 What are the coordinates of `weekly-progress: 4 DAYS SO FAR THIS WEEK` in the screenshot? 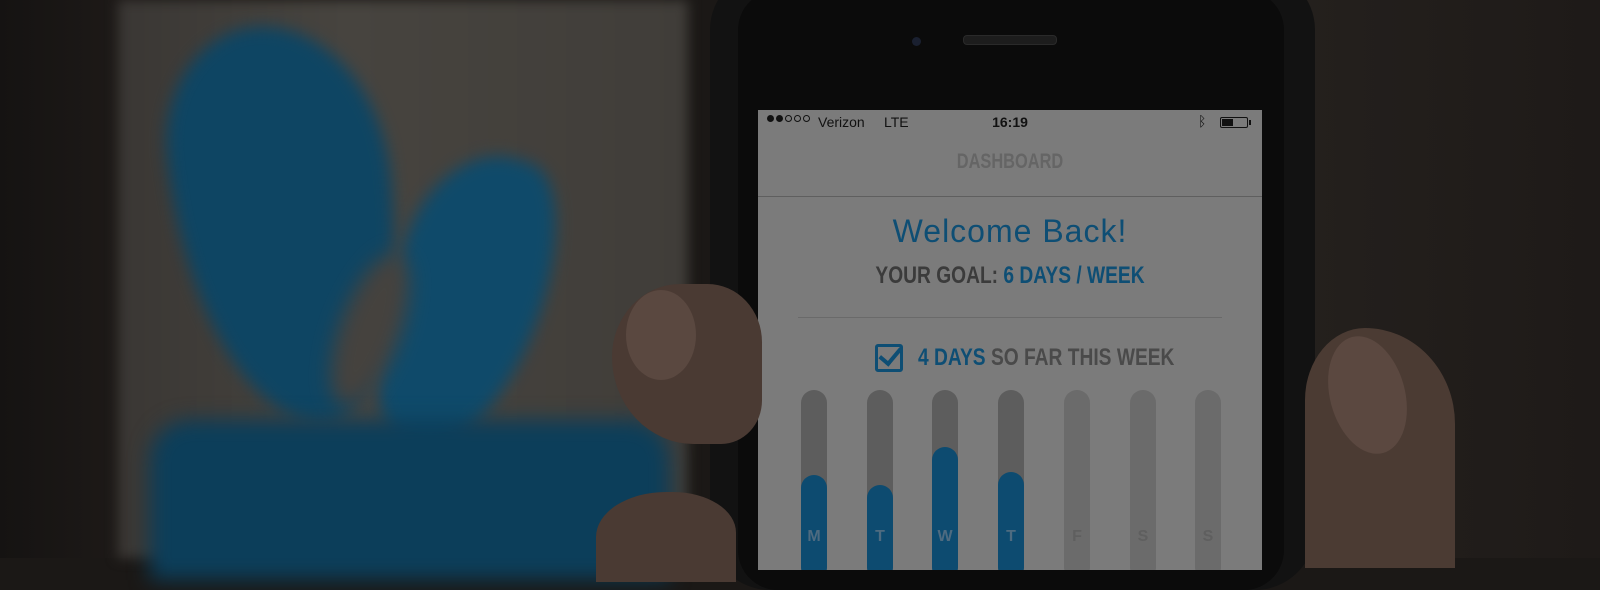 It's located at (1010, 362).